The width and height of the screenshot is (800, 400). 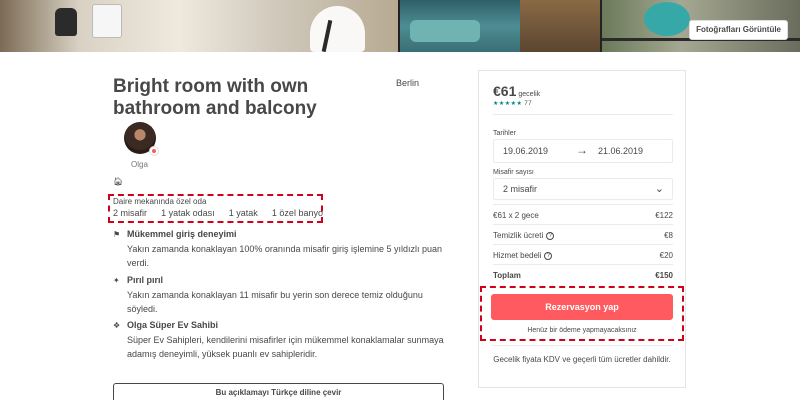 What do you see at coordinates (668, 235) in the screenshot?
I see `row-amount: €8` at bounding box center [668, 235].